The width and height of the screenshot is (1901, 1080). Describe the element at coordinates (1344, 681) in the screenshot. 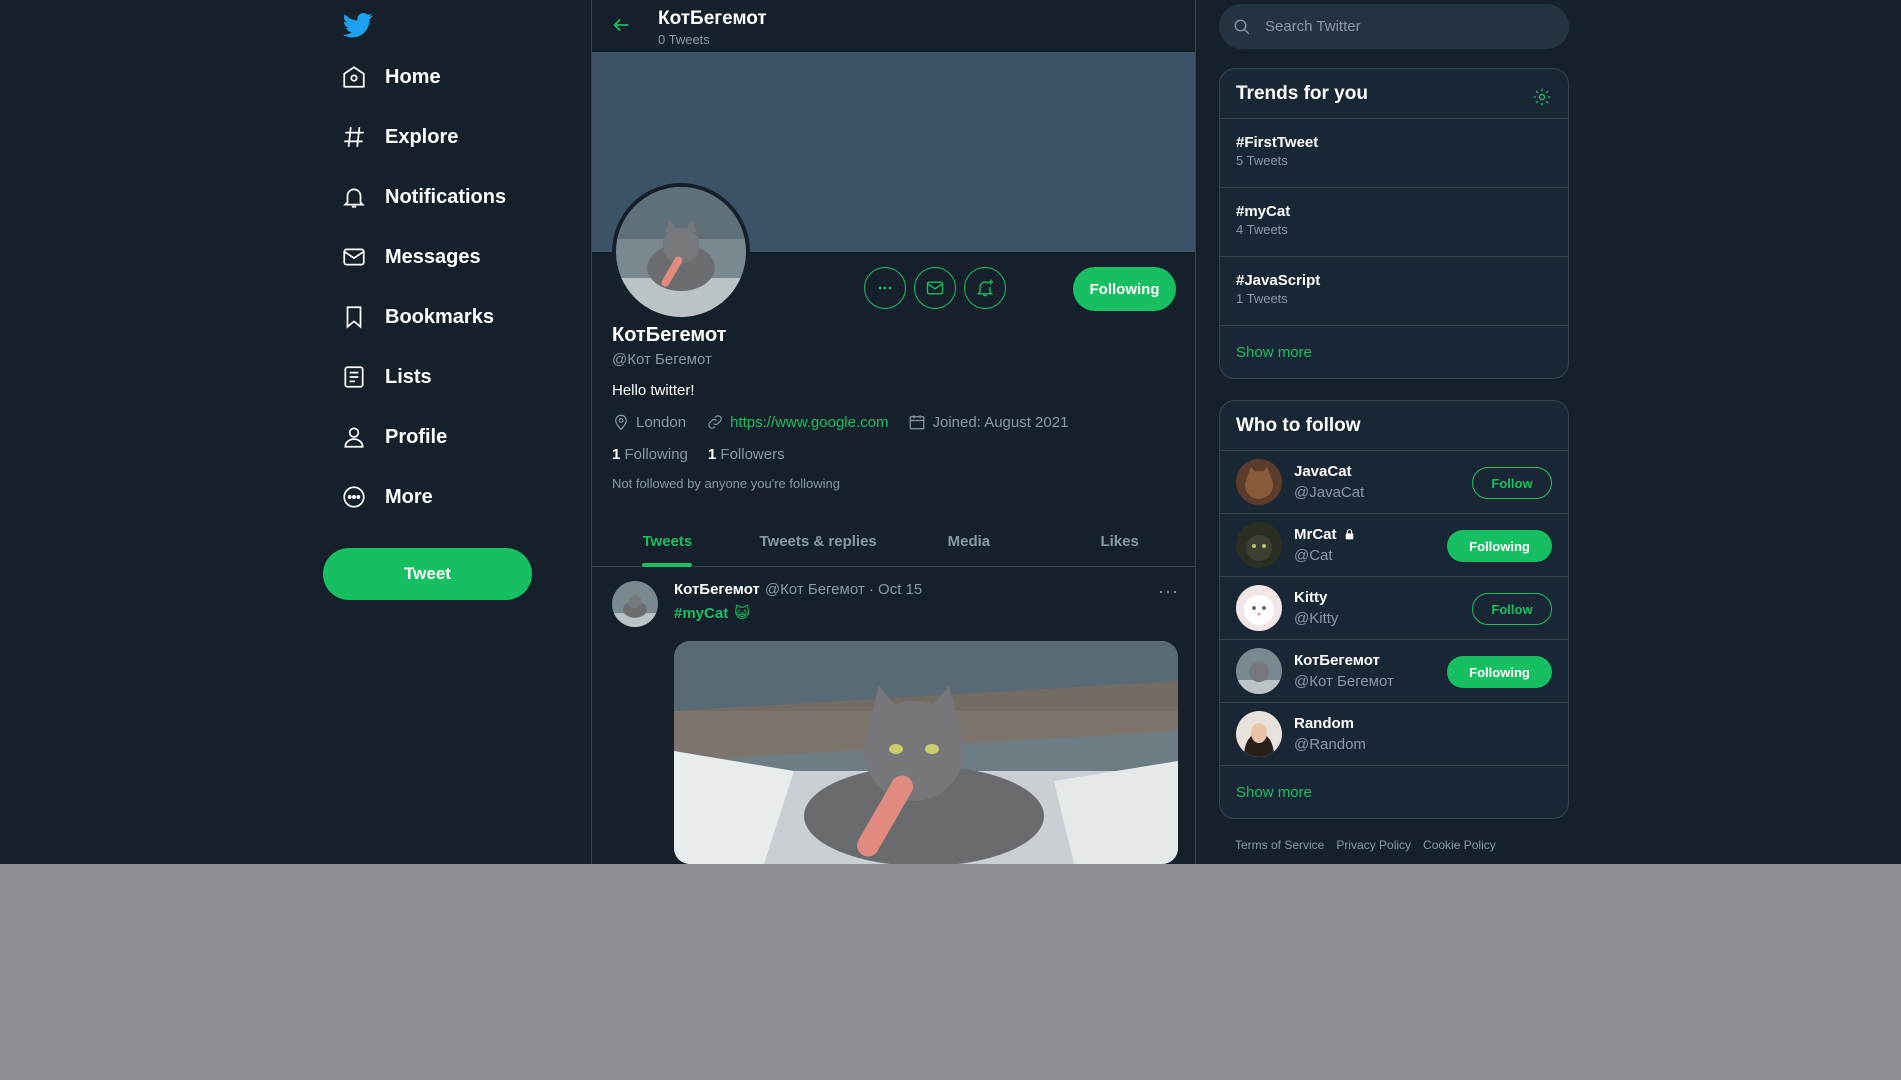

I see `suggestion-handle: @Кот Бегемот` at that location.